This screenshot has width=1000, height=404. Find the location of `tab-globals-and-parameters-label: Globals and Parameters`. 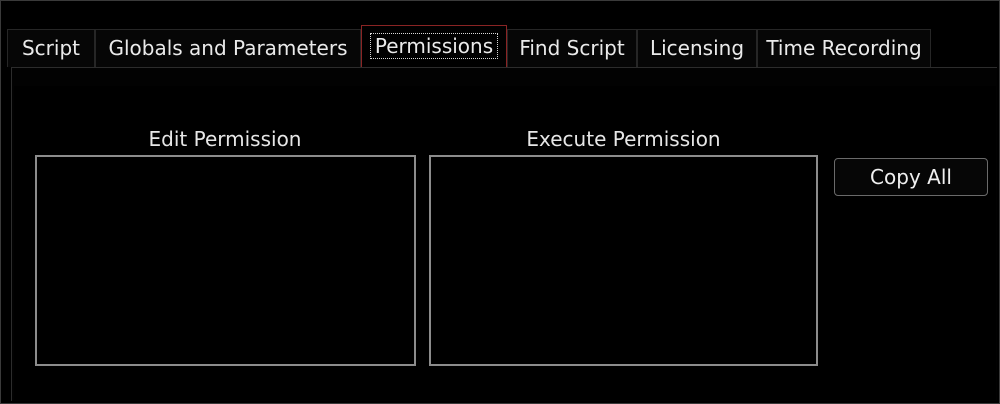

tab-globals-and-parameters-label: Globals and Parameters is located at coordinates (228, 48).